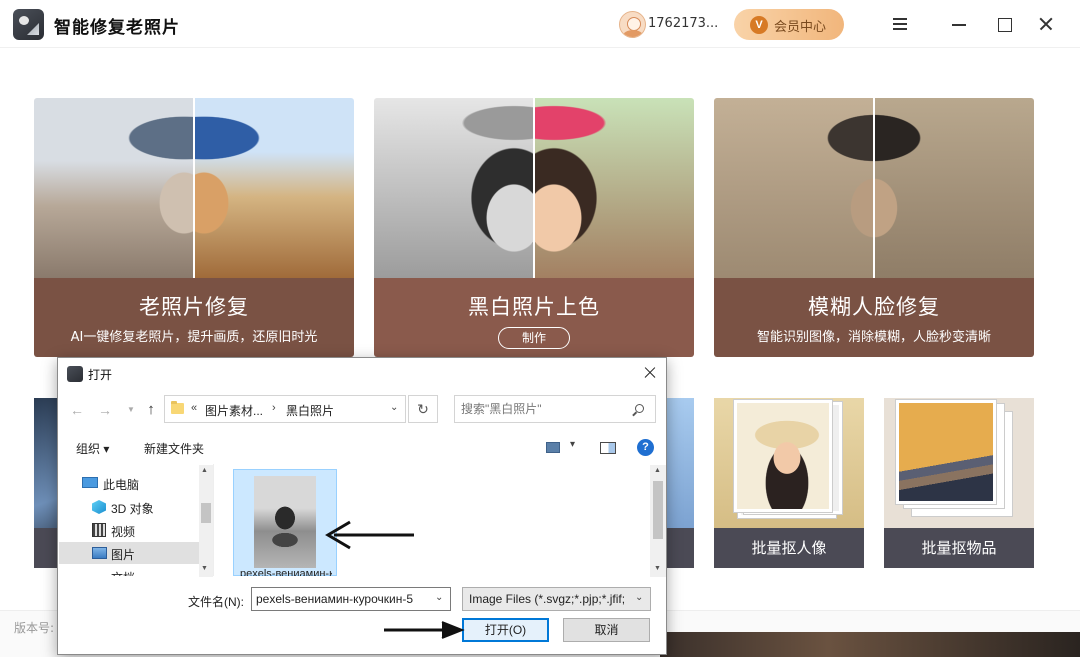  What do you see at coordinates (556, 599) in the screenshot?
I see `file-type-select: Image Files (*.svgz;*.pjp;*.jfif;` at bounding box center [556, 599].